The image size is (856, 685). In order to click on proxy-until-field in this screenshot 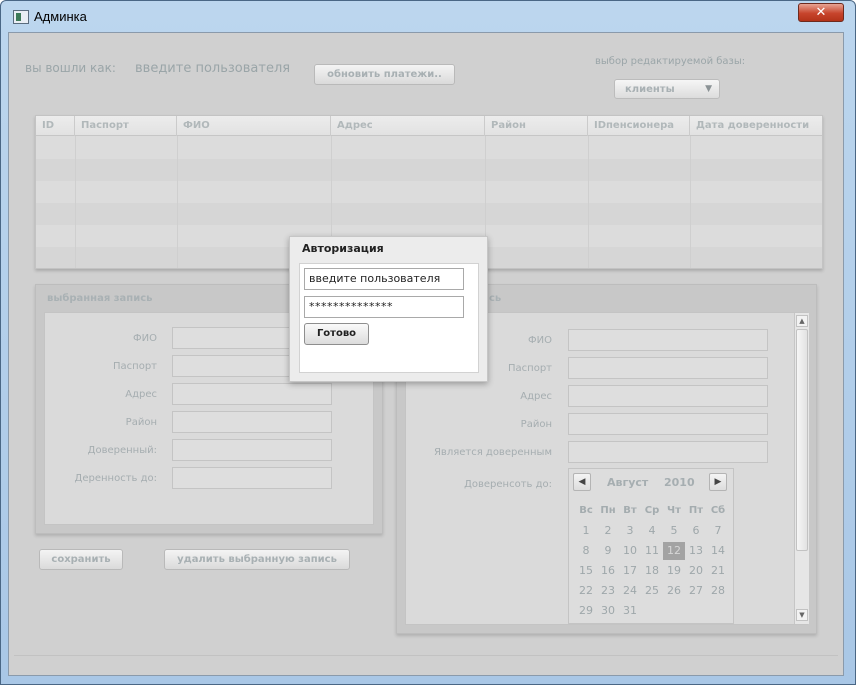, I will do `click(252, 478)`.